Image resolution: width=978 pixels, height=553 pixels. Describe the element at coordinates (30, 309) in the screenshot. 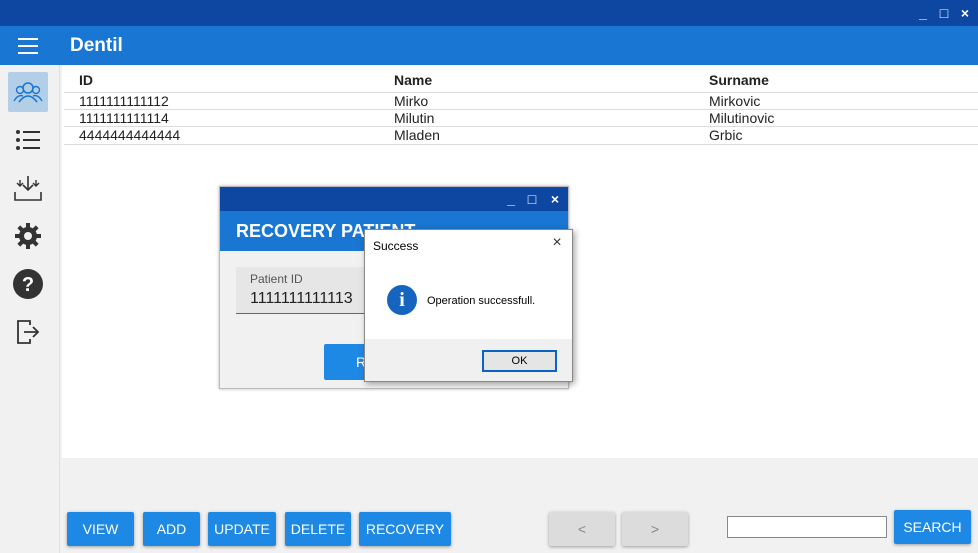

I see `sidebar: ?` at that location.